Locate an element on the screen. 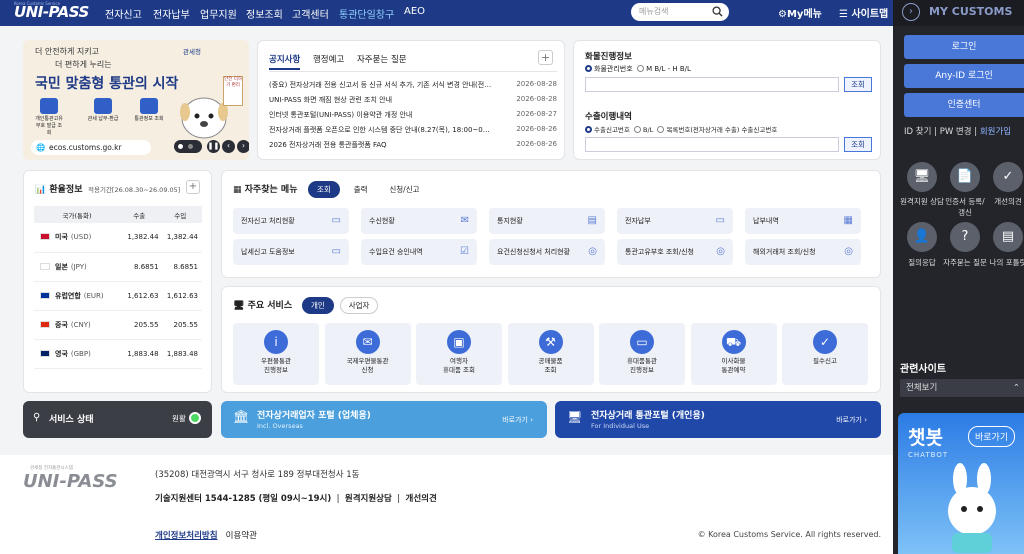 This screenshot has width=1024, height=554. sitemap-label: 사이트맵 is located at coordinates (870, 14).